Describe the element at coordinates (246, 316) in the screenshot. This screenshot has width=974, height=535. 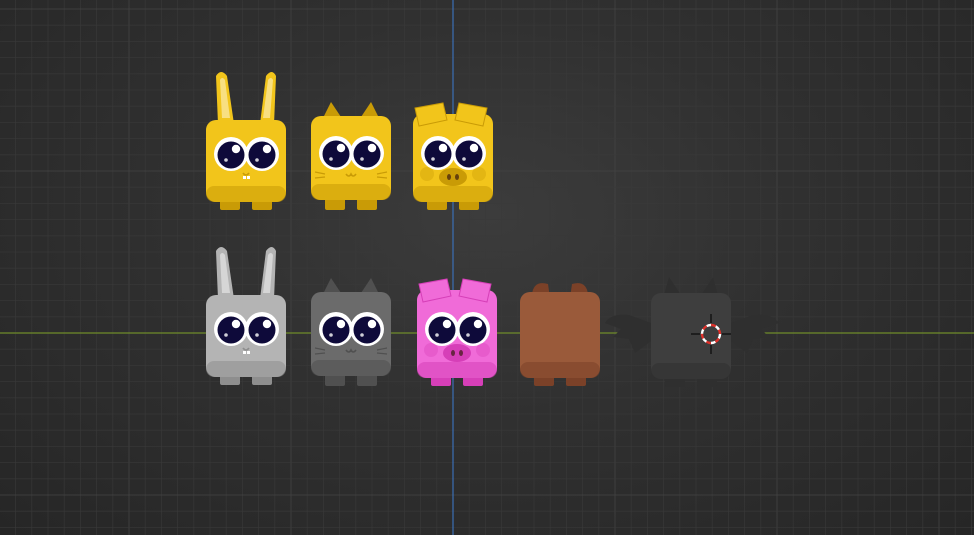
I see `gray-bunny` at that location.